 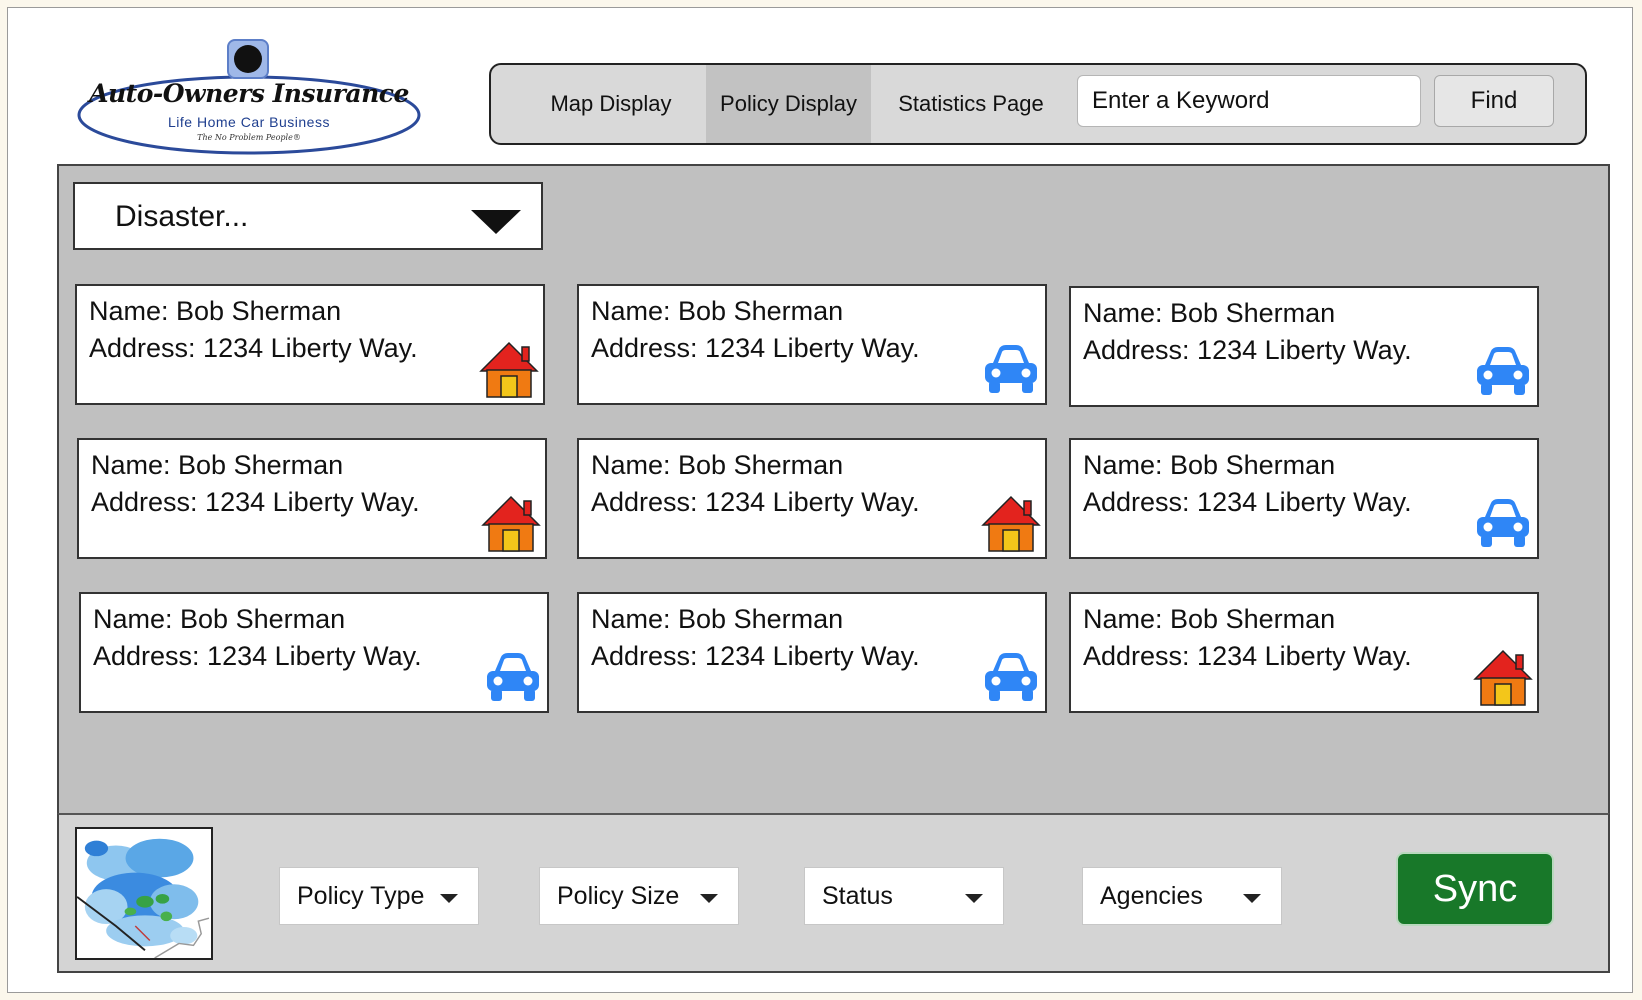 I want to click on tab-policy-display: Policy Display, so click(x=788, y=104).